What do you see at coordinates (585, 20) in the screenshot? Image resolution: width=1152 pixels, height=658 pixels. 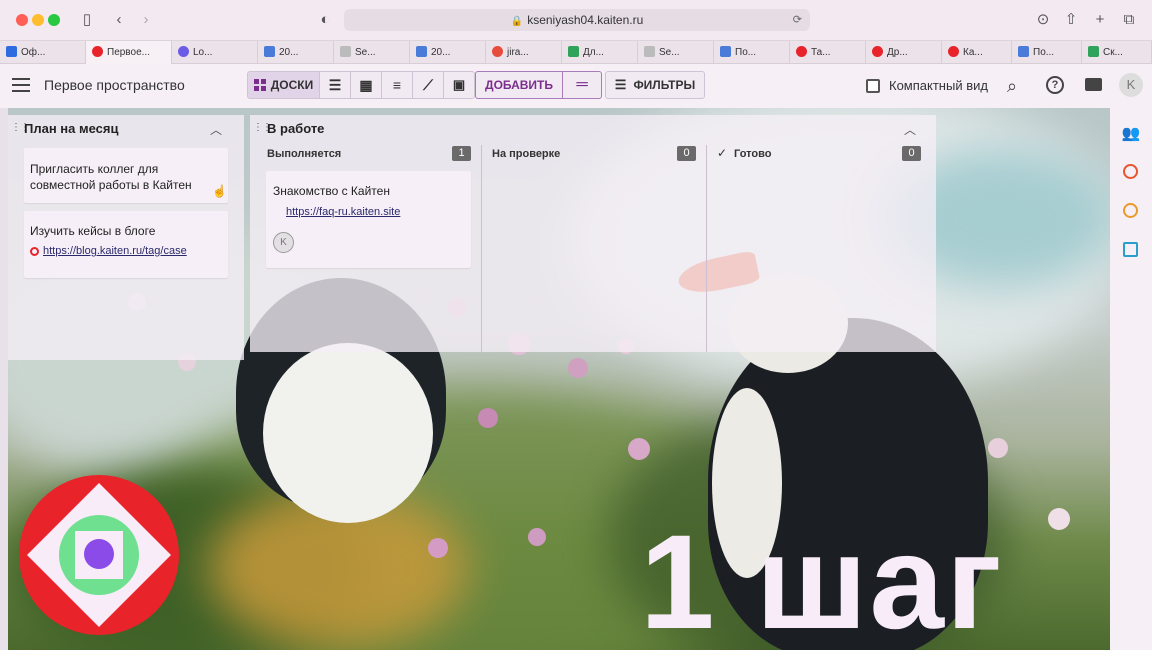 I see `url-text: kseniyash04.kaiten.ru` at bounding box center [585, 20].